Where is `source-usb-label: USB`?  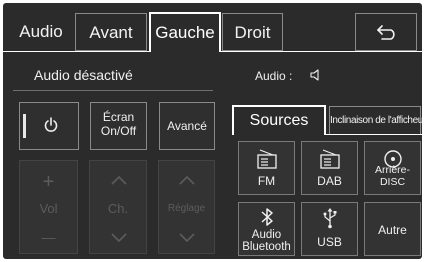
source-usb-label: USB is located at coordinates (329, 242).